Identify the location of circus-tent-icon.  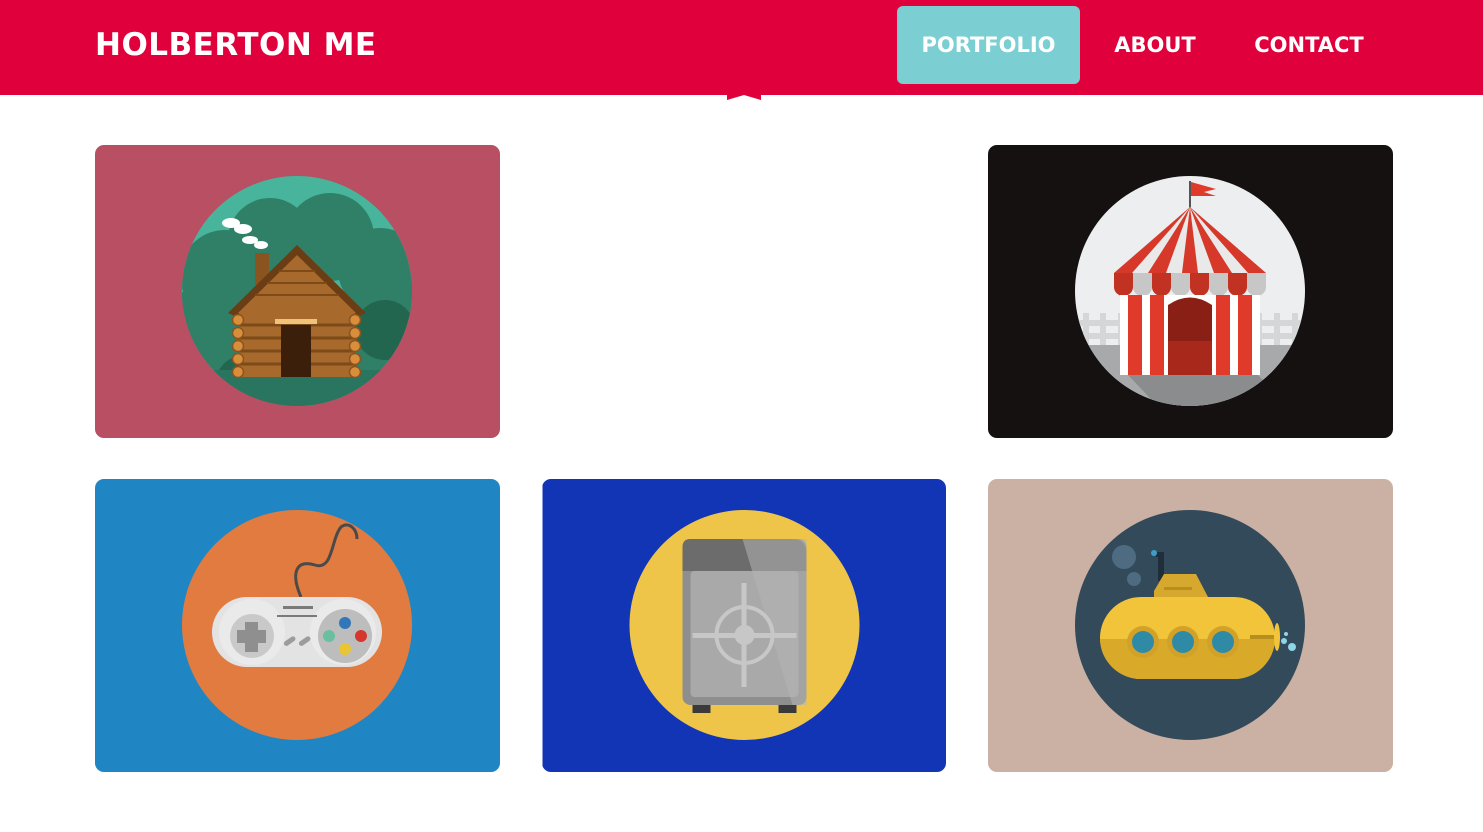
(1190, 291).